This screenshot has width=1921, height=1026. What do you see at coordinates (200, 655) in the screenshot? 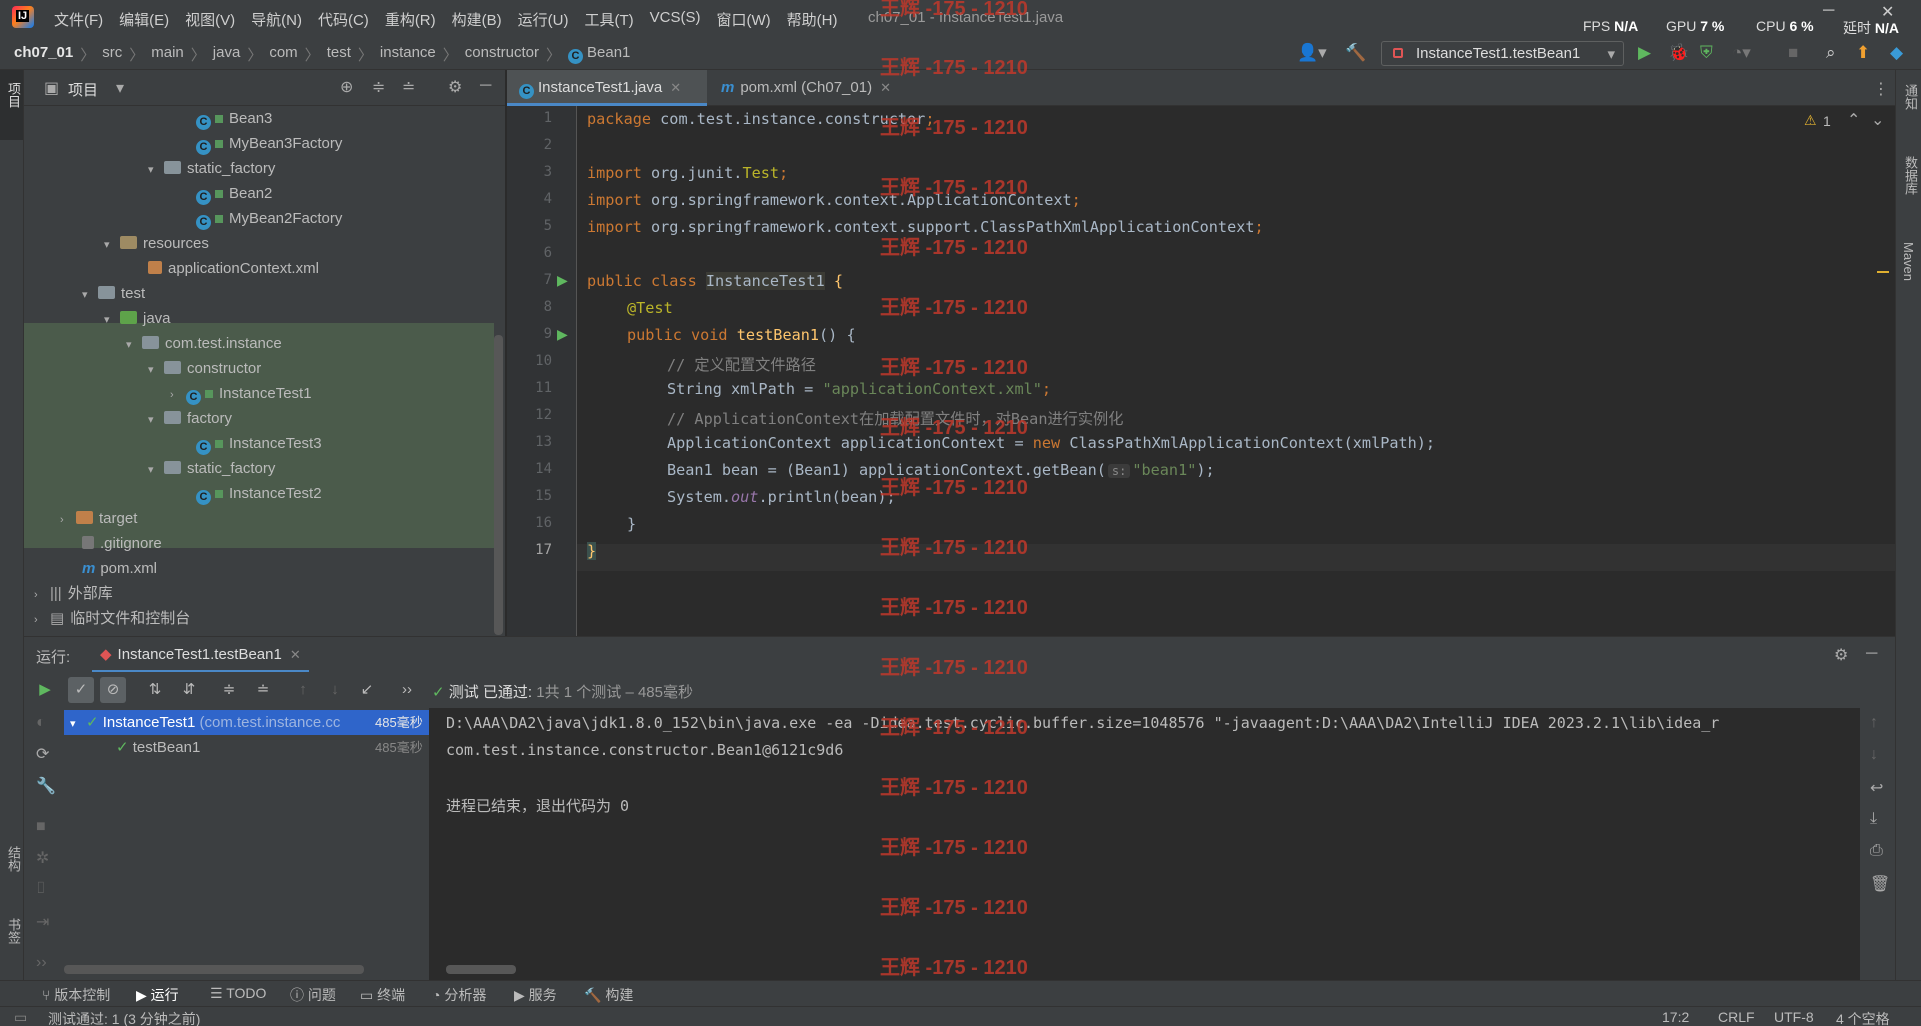
I see `run-tab: ◆ InstanceTest1.testBean1 ✕` at bounding box center [200, 655].